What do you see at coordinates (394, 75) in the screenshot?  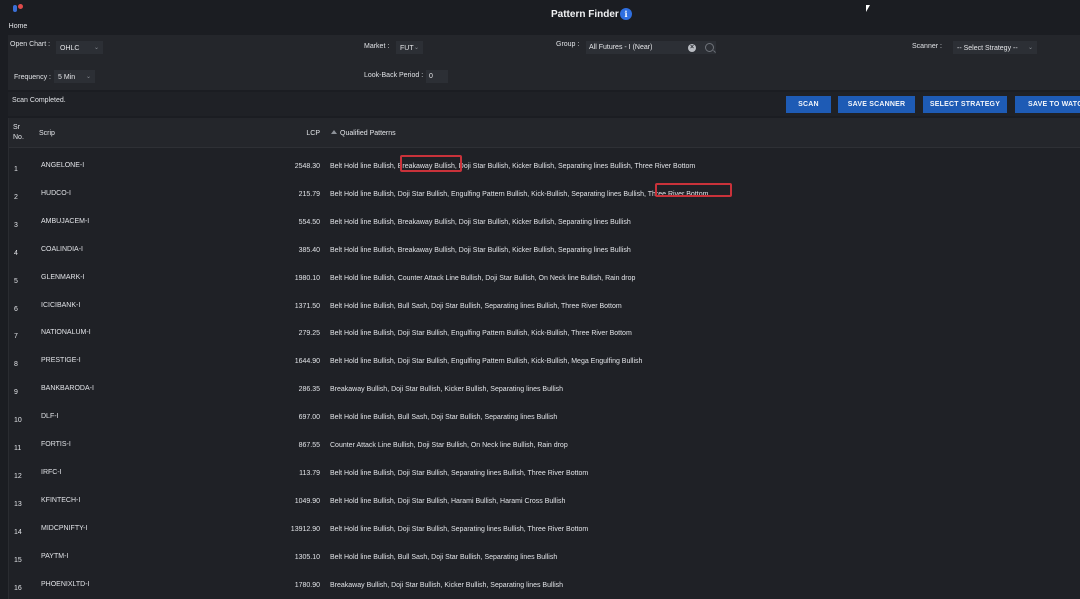 I see `lookback-label: Look-Back Period :` at bounding box center [394, 75].